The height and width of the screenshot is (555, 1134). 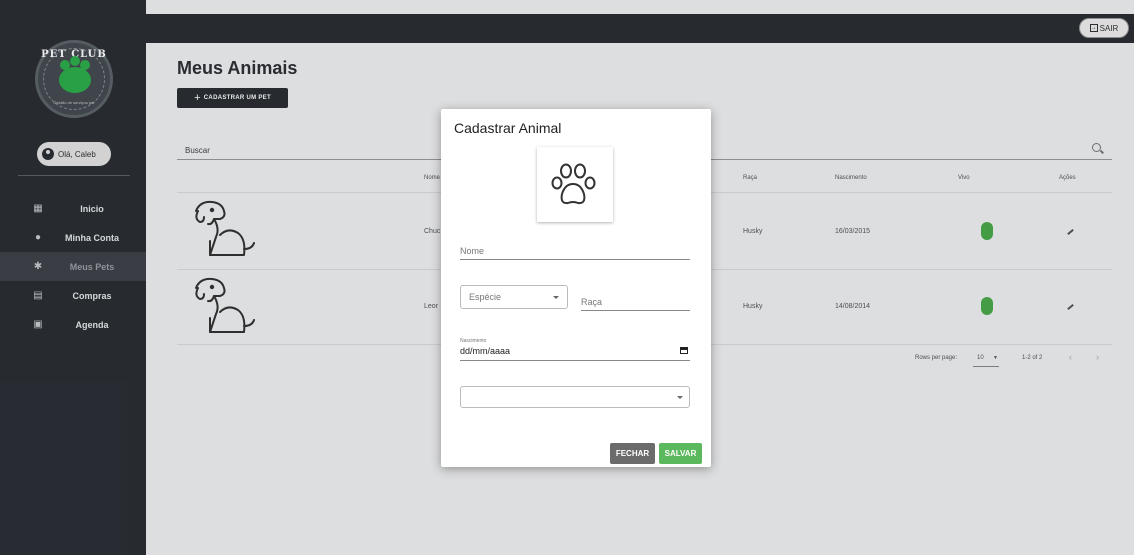 I want to click on paw-icon, so click(x=573, y=183).